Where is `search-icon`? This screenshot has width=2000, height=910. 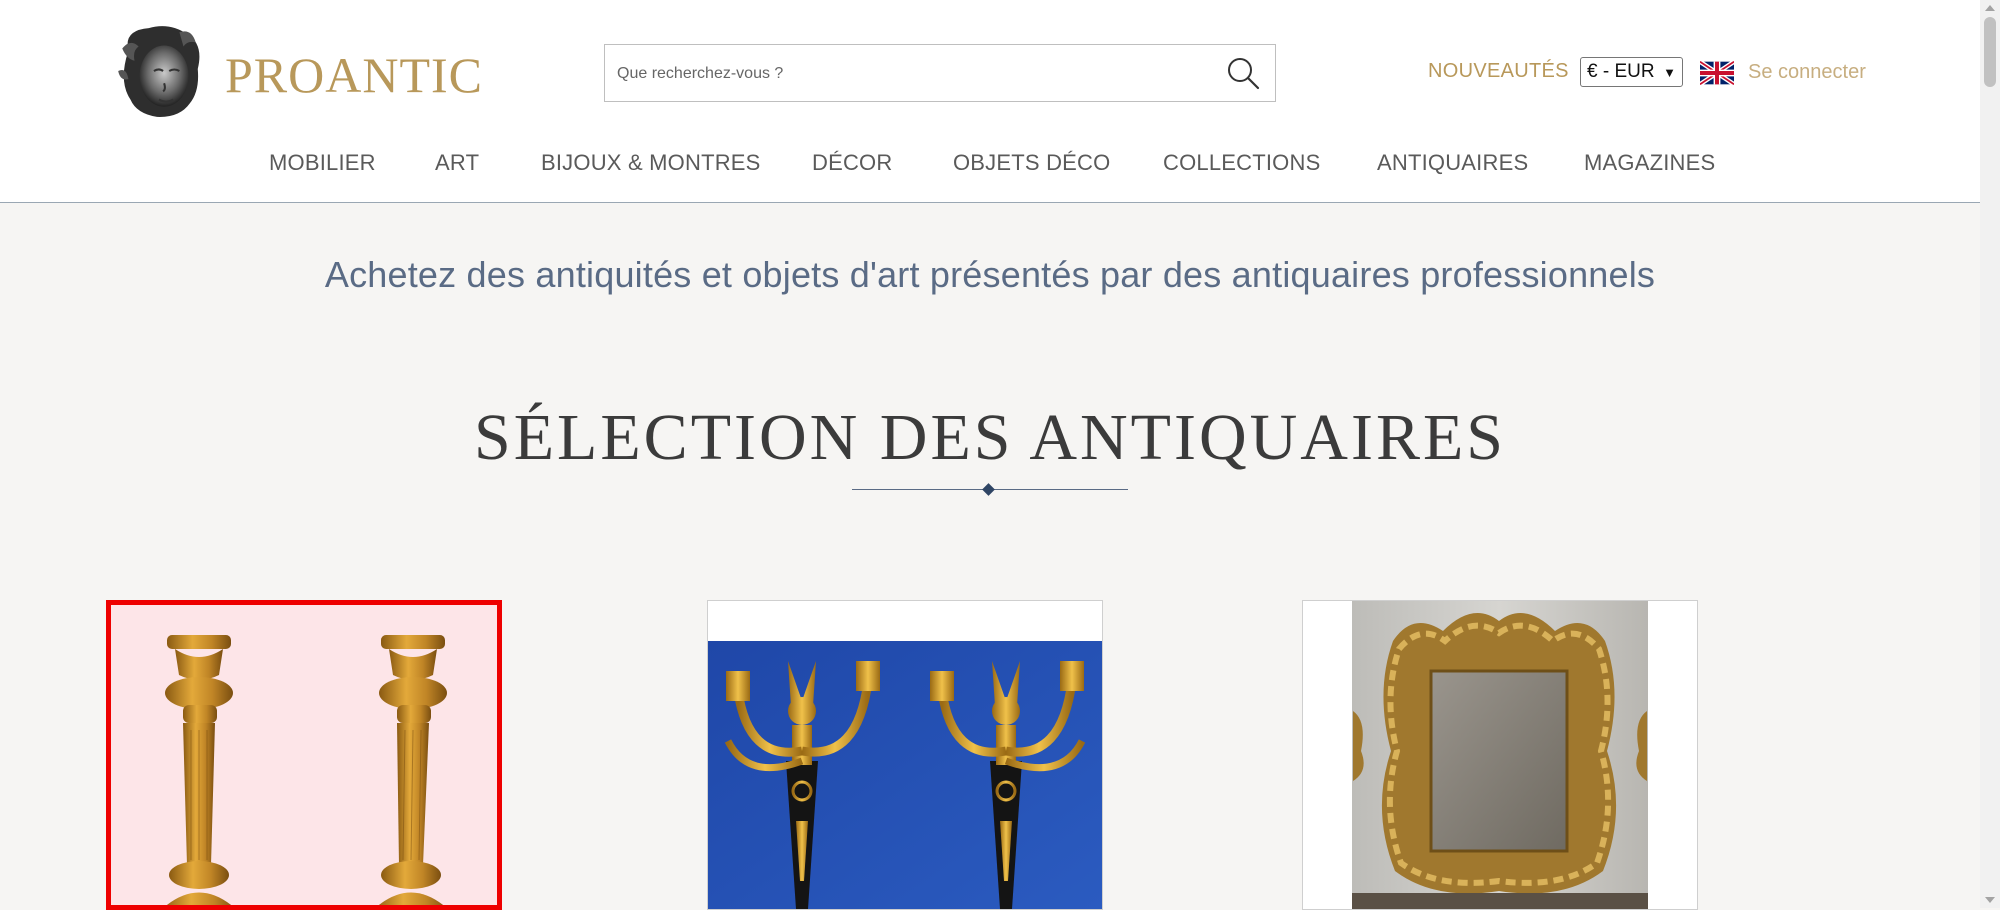 search-icon is located at coordinates (1243, 73).